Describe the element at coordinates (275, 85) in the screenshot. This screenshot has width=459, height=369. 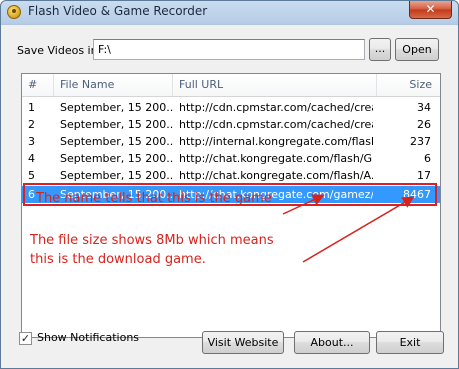
I see `column-header-full-url: Full URL` at that location.